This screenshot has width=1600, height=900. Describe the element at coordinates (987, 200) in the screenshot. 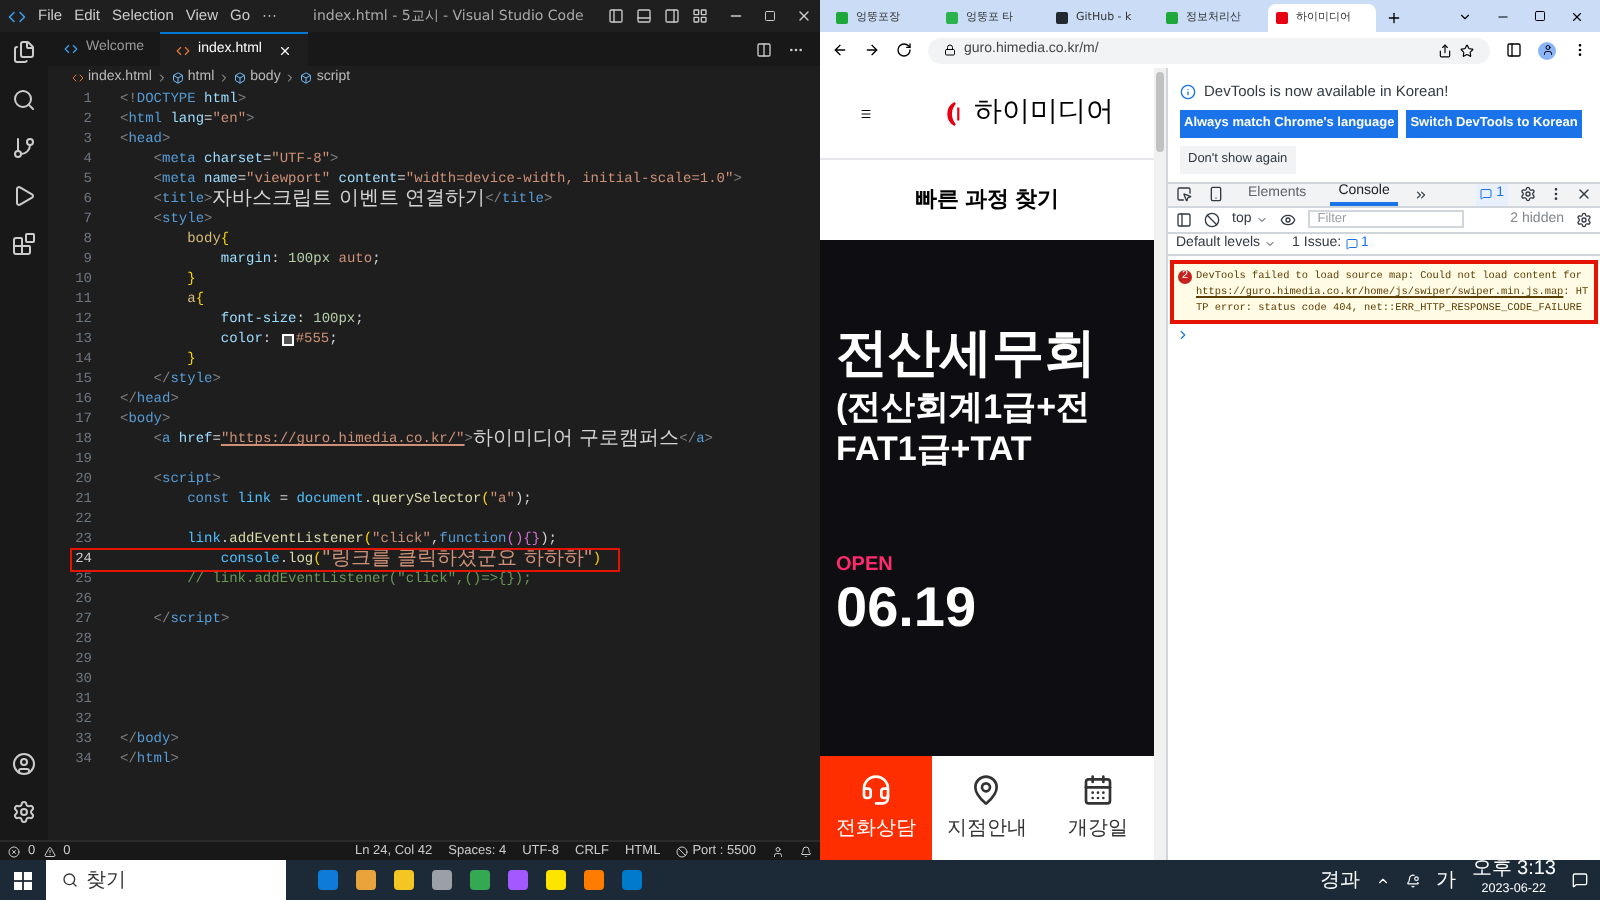

I see `section-title: 빠른 과정 찾기` at that location.